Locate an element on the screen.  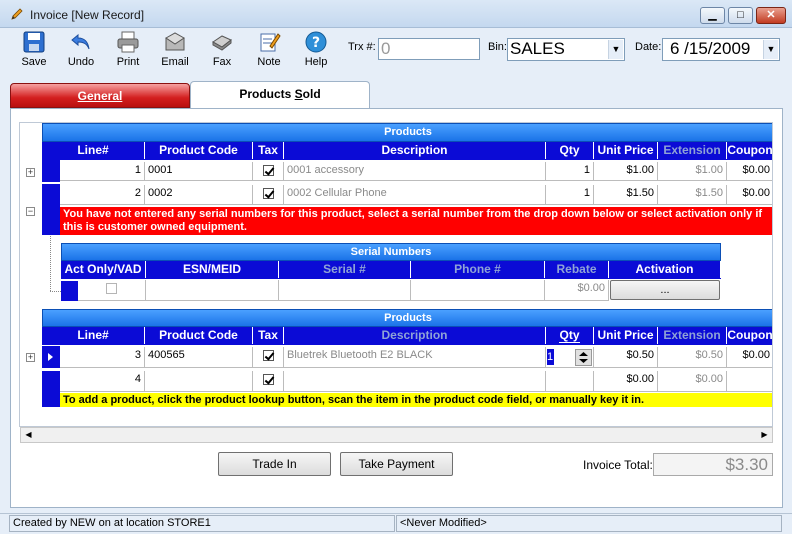
take-payment-button: Take Payment is located at coordinates (396, 464).